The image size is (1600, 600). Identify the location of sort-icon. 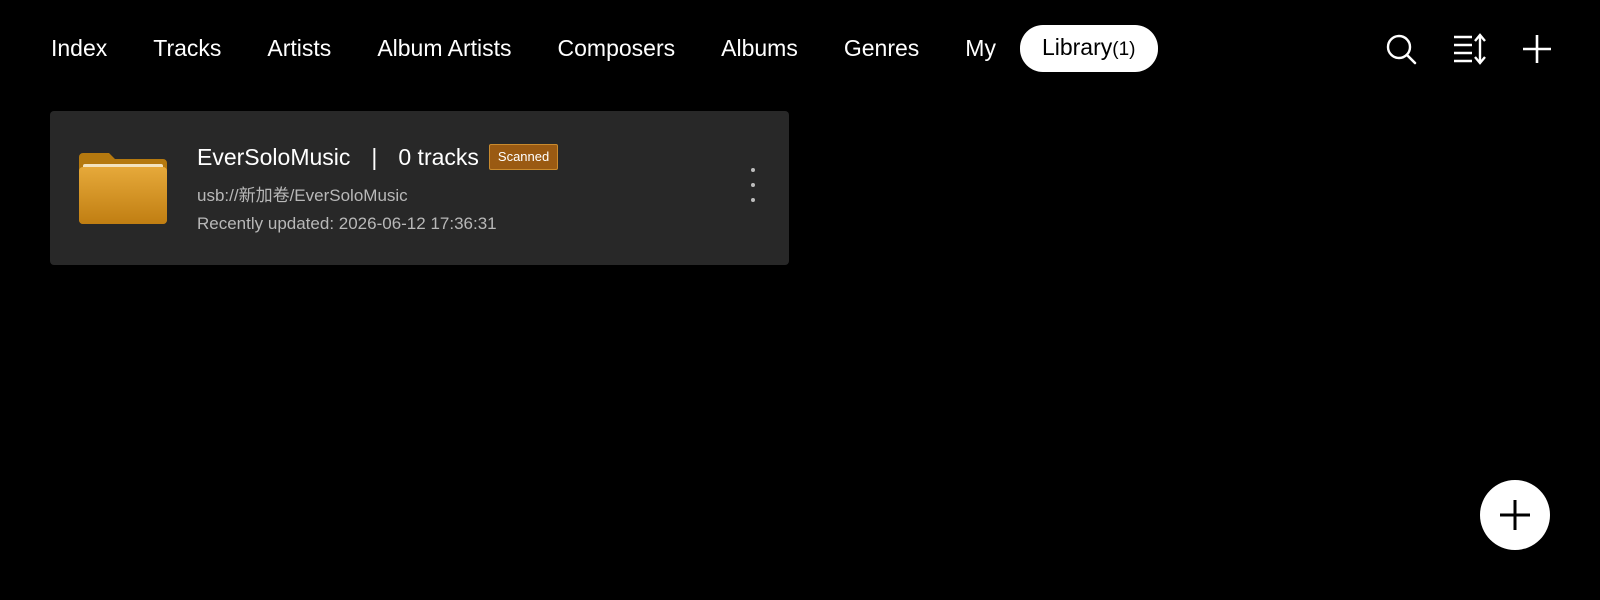
(1470, 49).